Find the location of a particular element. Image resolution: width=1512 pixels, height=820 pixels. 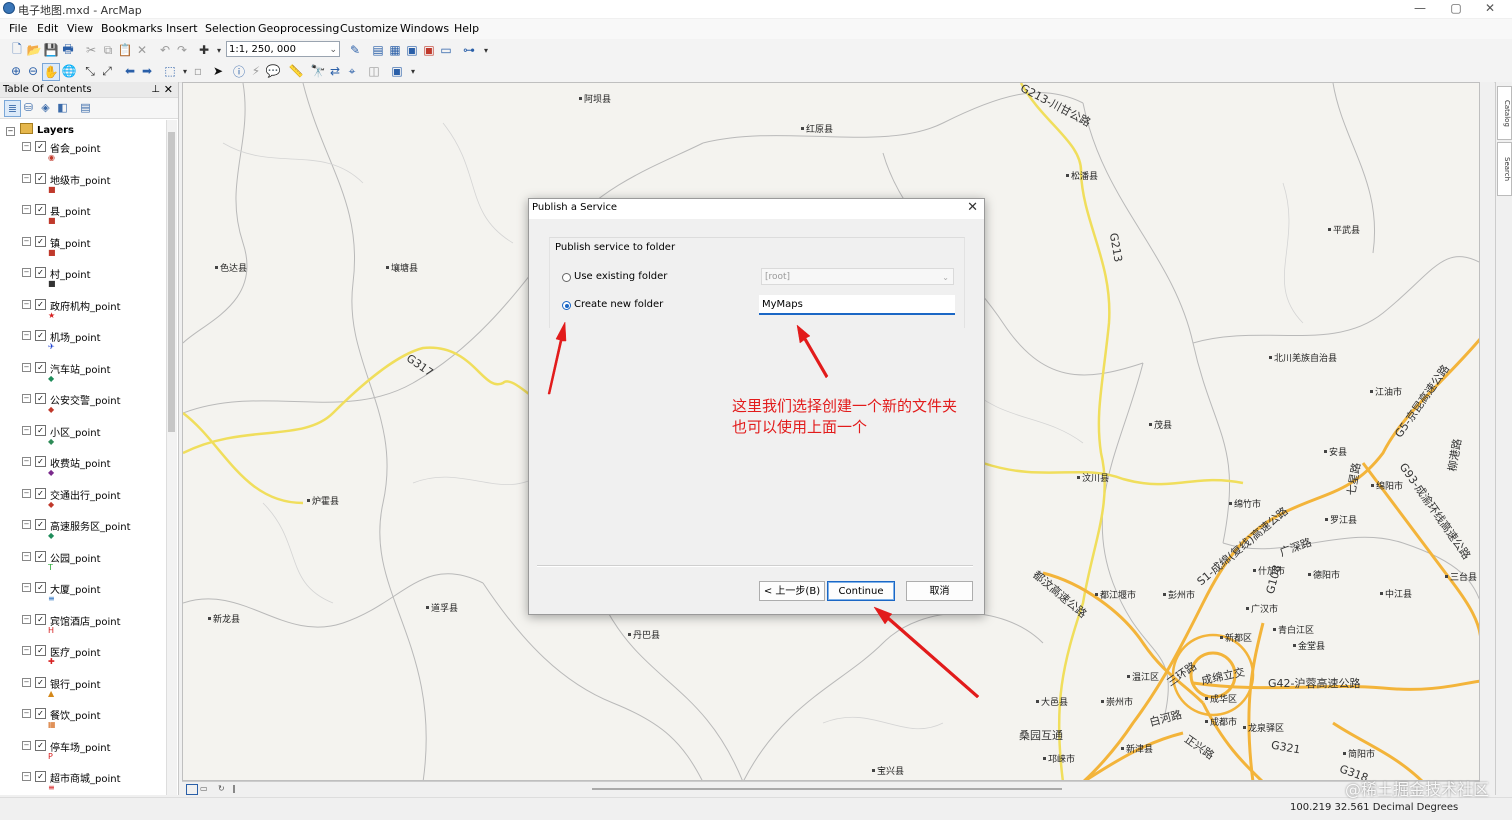

toc-layer-row: − ✓ 大厦_point ≡ is located at coordinates (94, 596).